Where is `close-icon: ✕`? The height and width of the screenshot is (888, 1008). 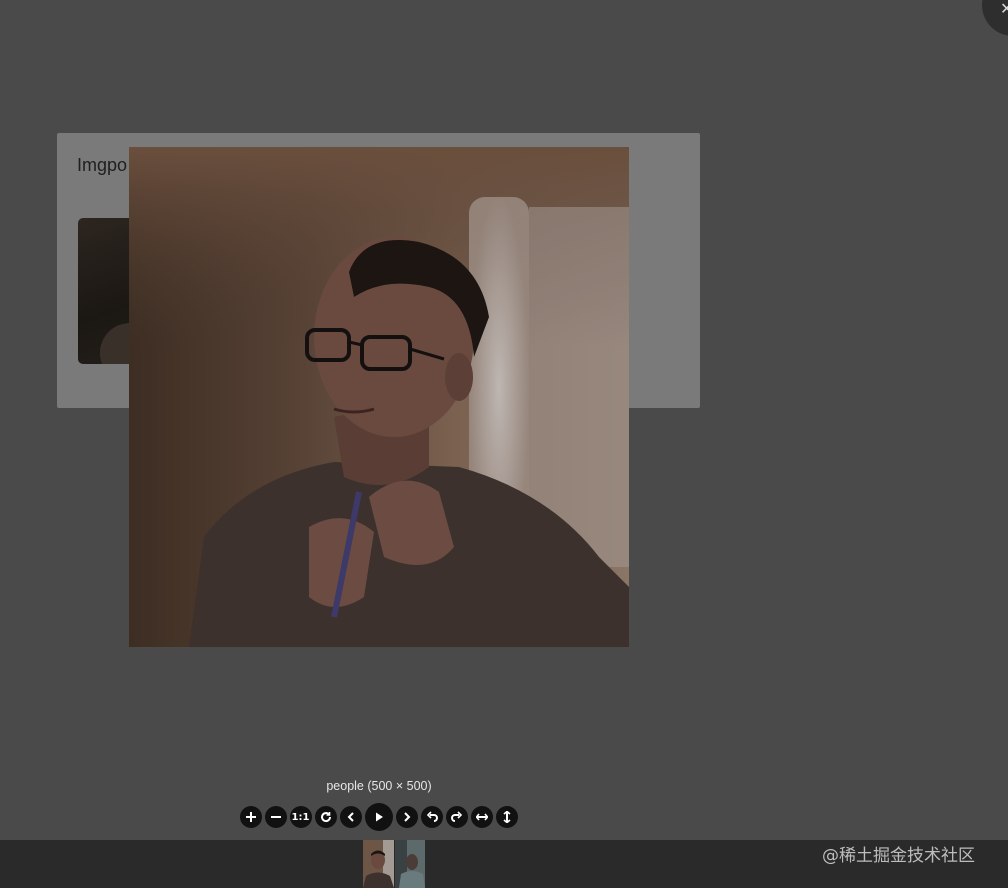 close-icon: ✕ is located at coordinates (1004, 9).